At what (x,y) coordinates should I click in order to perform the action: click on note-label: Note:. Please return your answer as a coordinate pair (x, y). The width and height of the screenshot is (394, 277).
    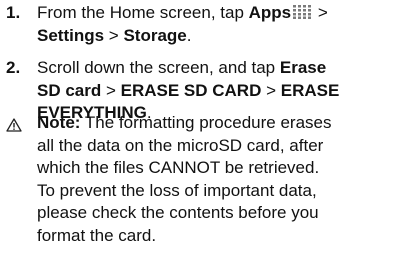
    Looking at the image, I should click on (59, 122).